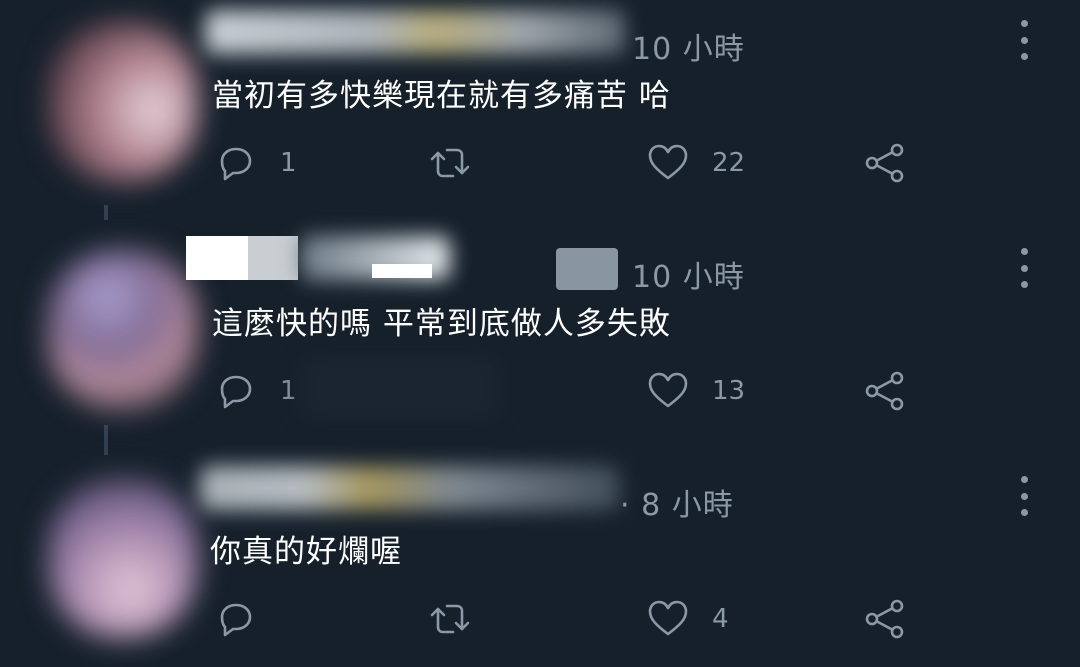 The width and height of the screenshot is (1080, 667). I want to click on like-button: 13, so click(695, 391).